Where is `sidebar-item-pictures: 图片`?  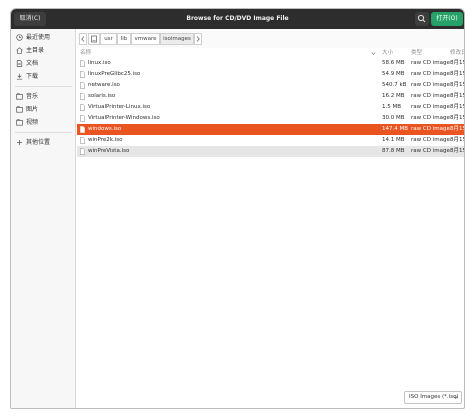
sidebar-item-pictures: 图片 is located at coordinates (43, 110).